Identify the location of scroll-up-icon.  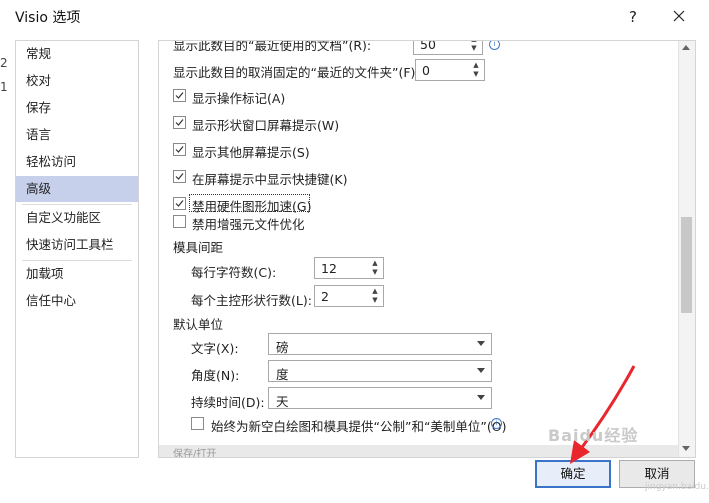
(686, 47).